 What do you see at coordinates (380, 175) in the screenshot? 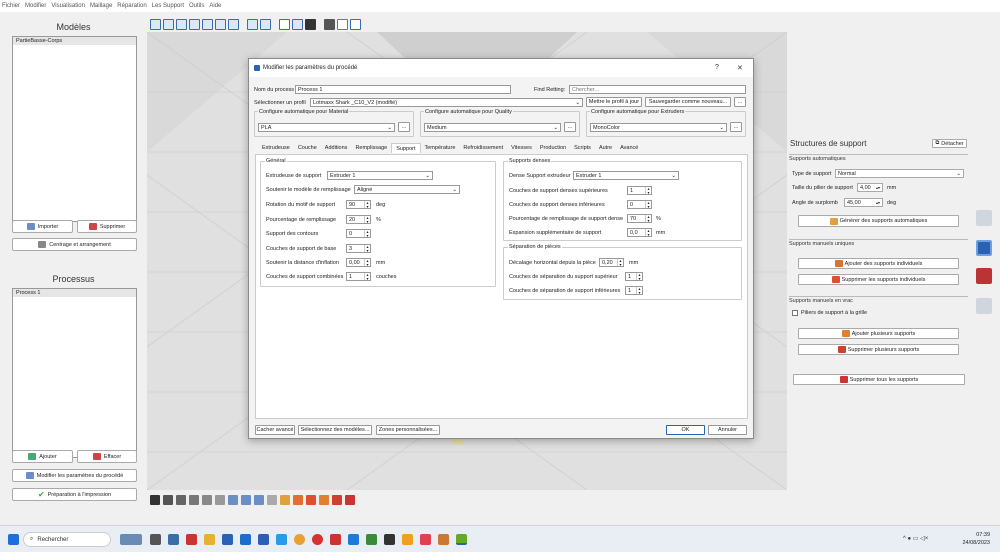
I see `support-extruder-select: Extruder 1 ⌄` at bounding box center [380, 175].